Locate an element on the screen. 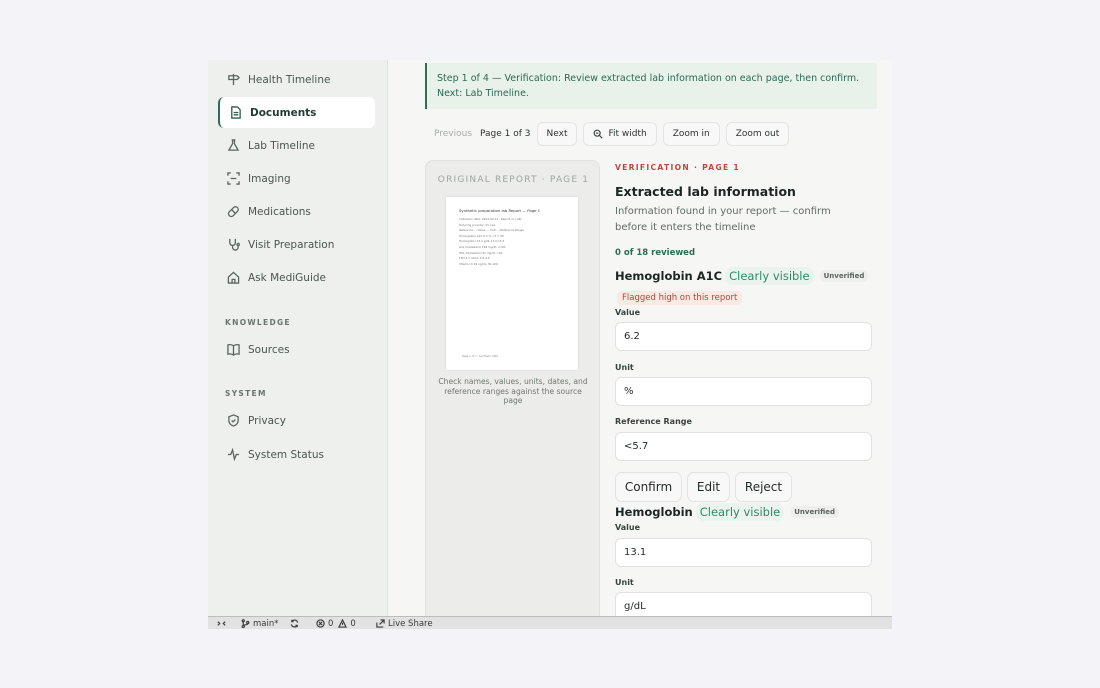 This screenshot has width=1100, height=688. paper-footer: Page 1 of 3 · Synthetic data is located at coordinates (480, 356).